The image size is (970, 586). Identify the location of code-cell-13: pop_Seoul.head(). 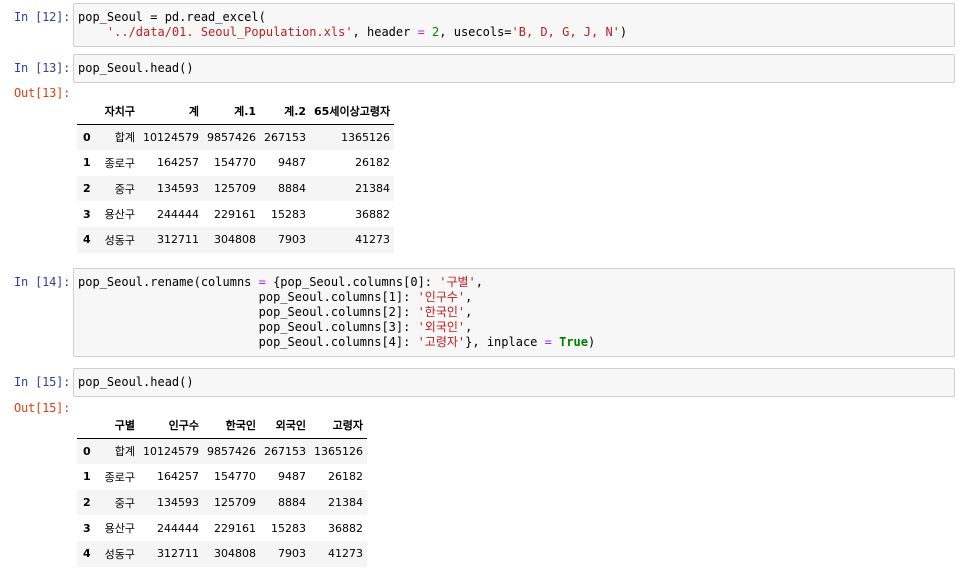
(514, 68).